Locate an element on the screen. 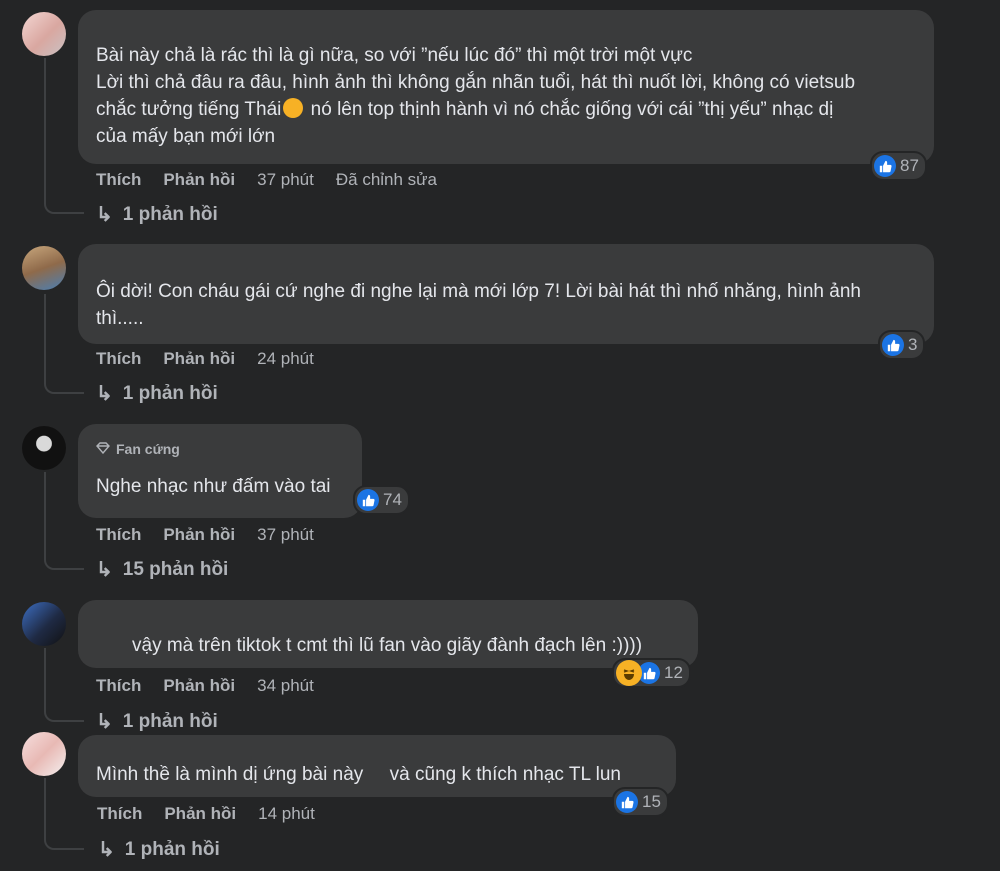 The width and height of the screenshot is (1000, 871). comment-actions: Thích Phản hồi 37 phút is located at coordinates (205, 535).